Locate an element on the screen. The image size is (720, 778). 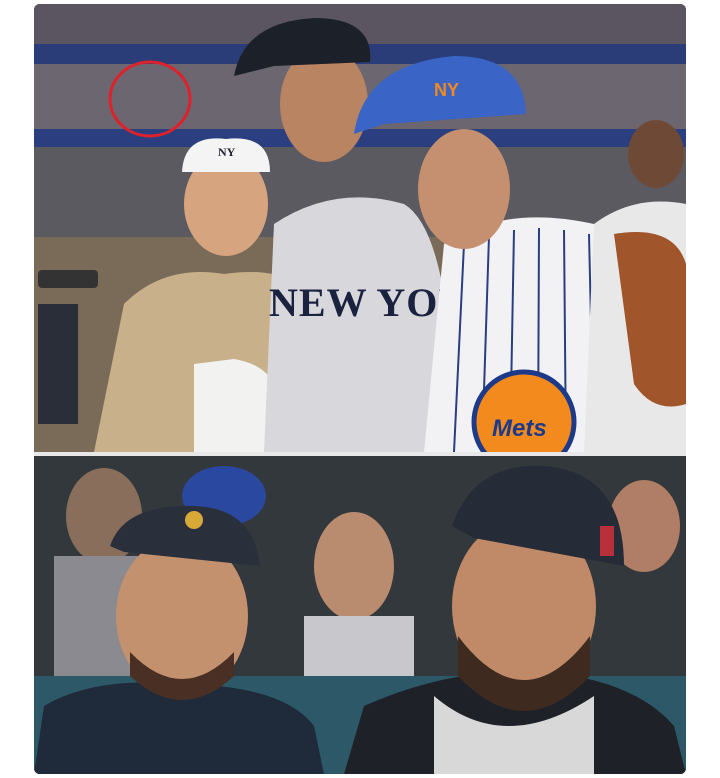
left-man-cap-logo is located at coordinates (194, 520).